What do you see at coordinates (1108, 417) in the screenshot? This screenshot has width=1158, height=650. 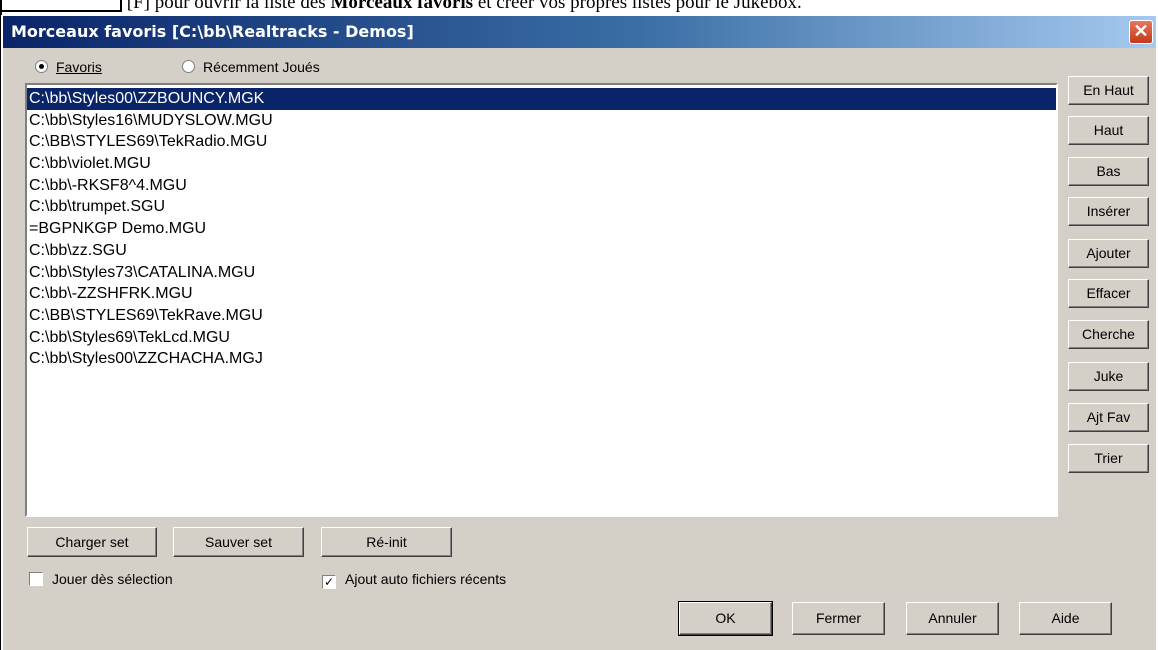 I see `add-fav-button: Ajt Fav` at bounding box center [1108, 417].